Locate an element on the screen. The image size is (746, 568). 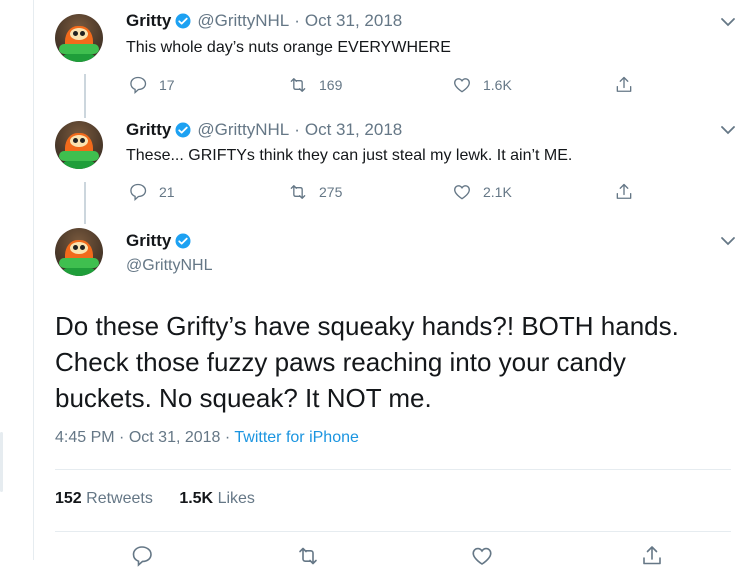
retweets-stat-count: 152 is located at coordinates (68, 498).